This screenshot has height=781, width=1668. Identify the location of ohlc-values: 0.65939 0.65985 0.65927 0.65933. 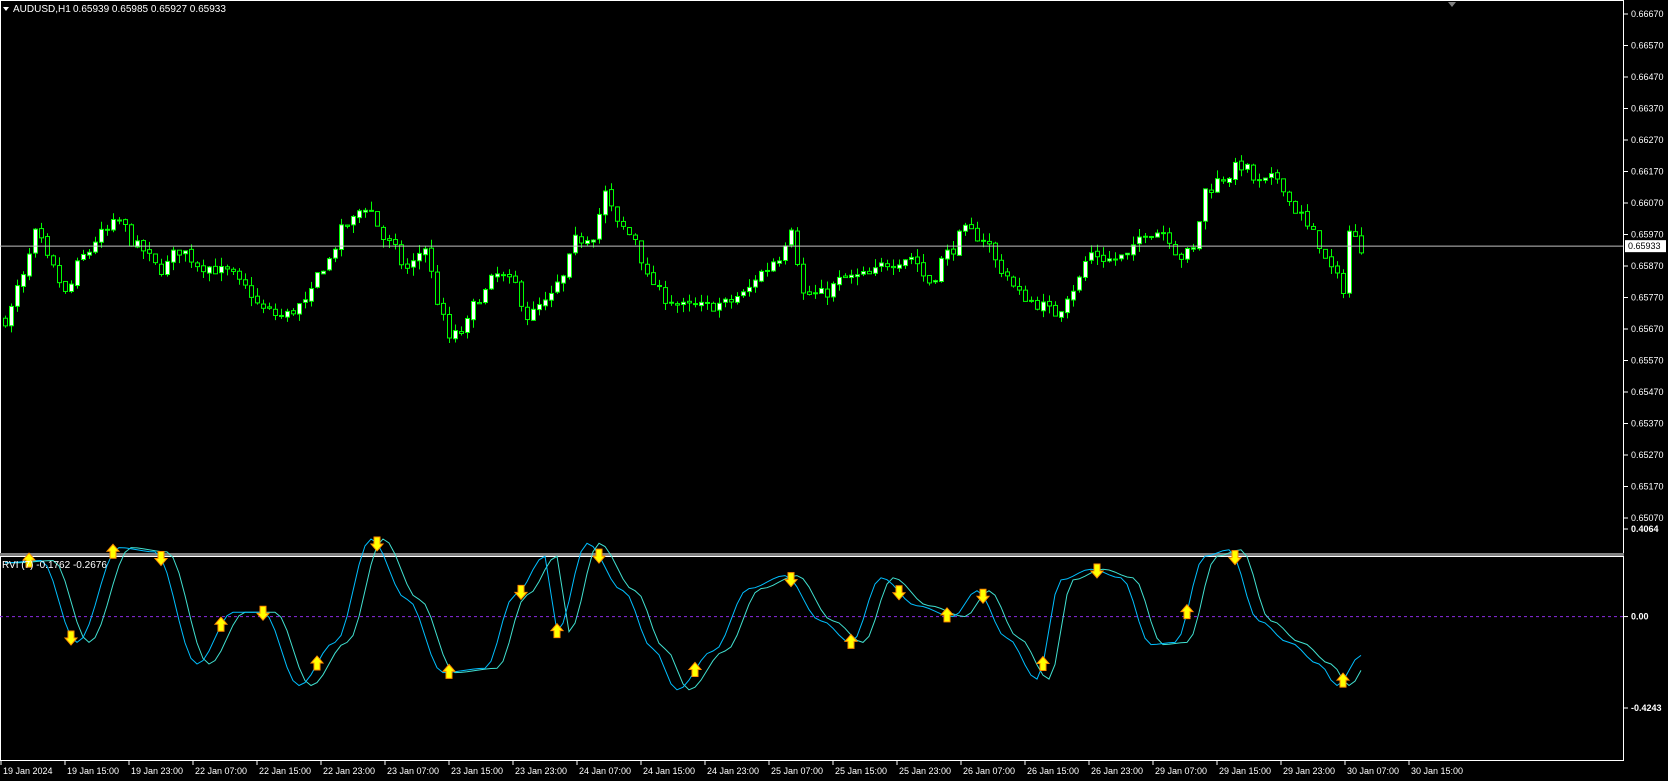
(149, 9).